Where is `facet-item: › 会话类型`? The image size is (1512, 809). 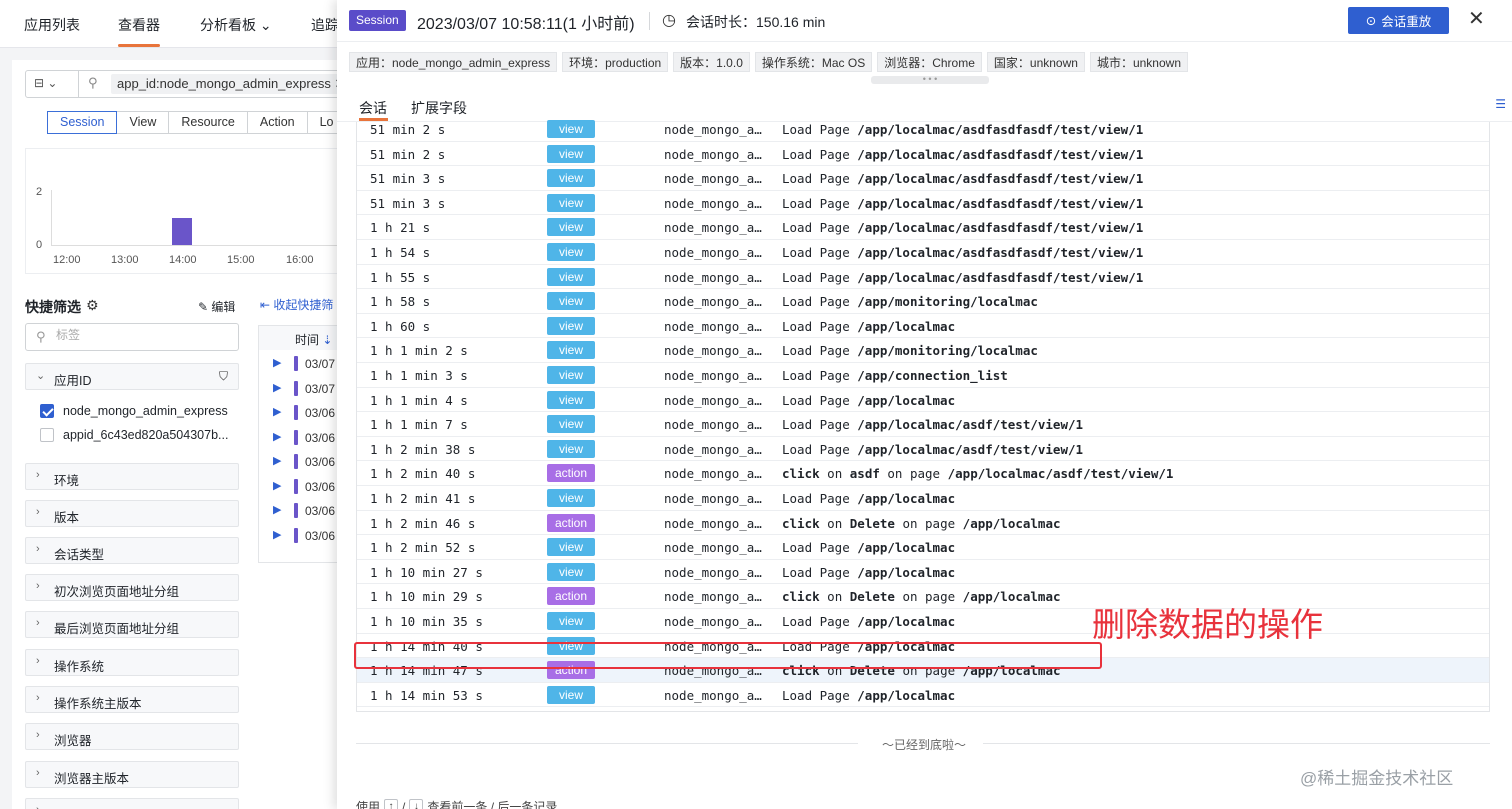
facet-item: › 会话类型 is located at coordinates (132, 550).